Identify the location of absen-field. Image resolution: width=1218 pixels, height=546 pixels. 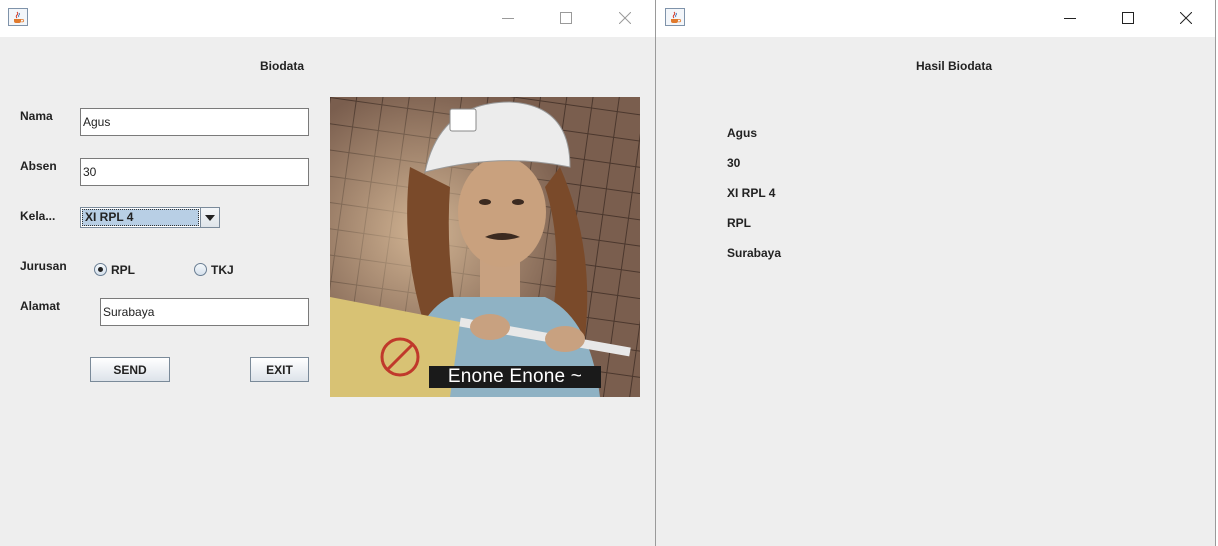
(194, 172).